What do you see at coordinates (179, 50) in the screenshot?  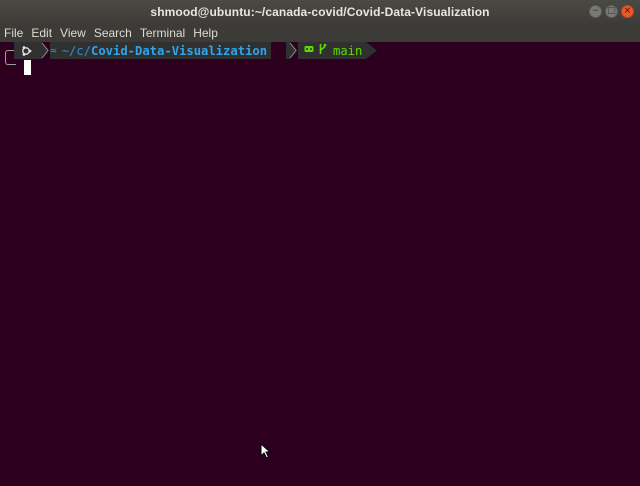 I see `path-current-dir: Covid-Data-Visualization` at bounding box center [179, 50].